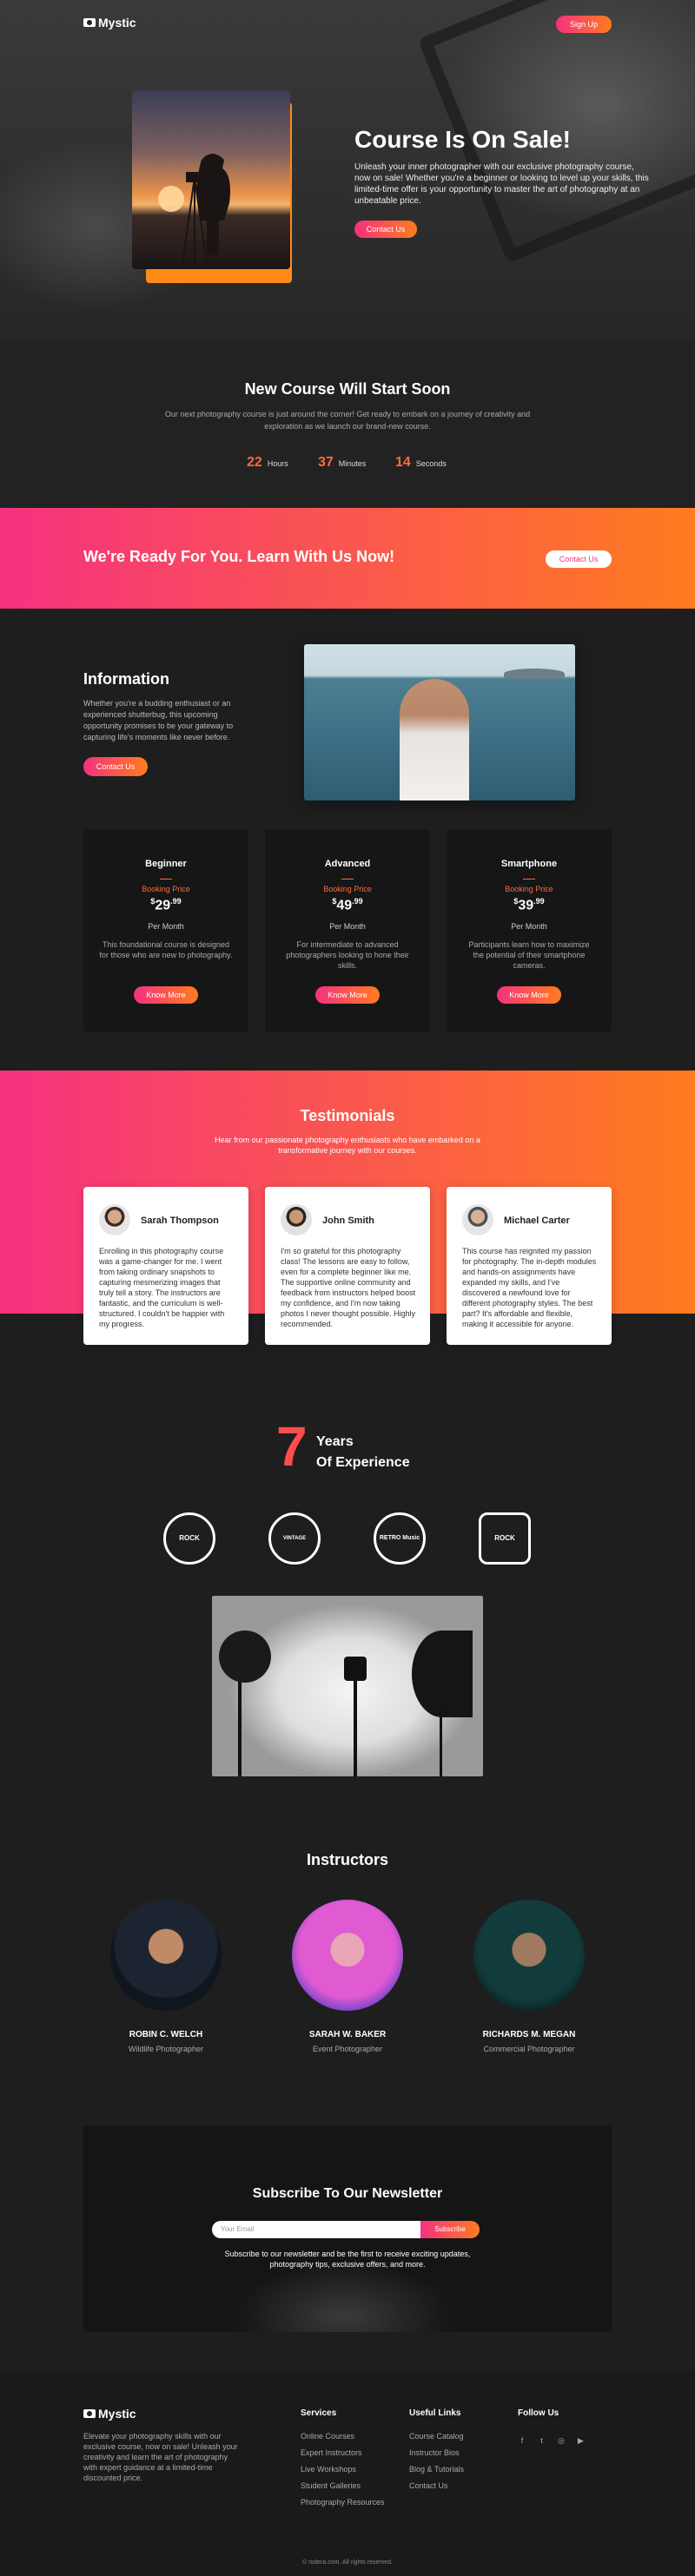 This screenshot has height=2576, width=695. What do you see at coordinates (347, 2049) in the screenshot?
I see `instructor-role: Event Photographer` at bounding box center [347, 2049].